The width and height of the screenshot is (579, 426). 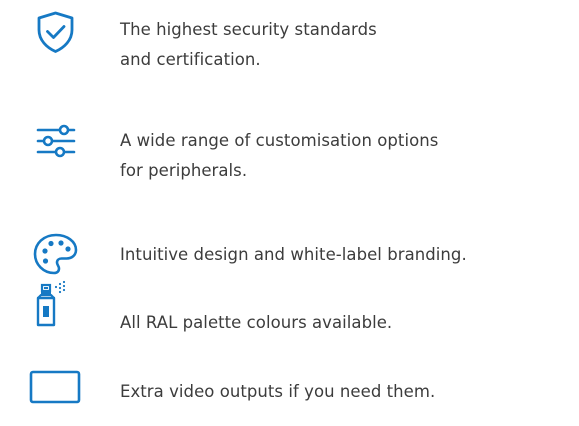 What do you see at coordinates (56, 253) in the screenshot?
I see `palette-icon` at bounding box center [56, 253].